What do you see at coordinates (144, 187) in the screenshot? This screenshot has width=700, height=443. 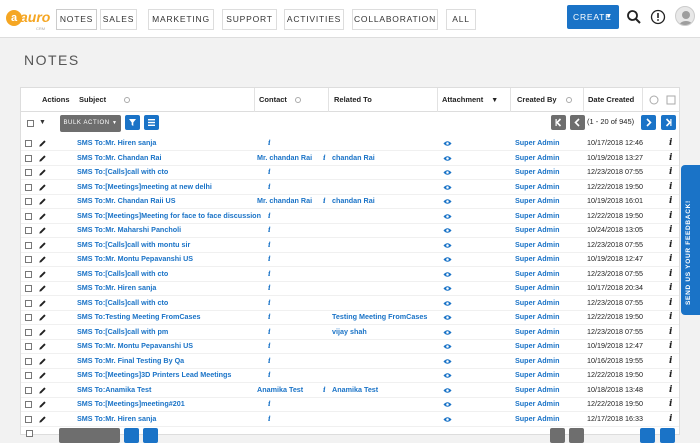 I see `subject-link: SMS To:[Meetings]meeting at new delhi` at bounding box center [144, 187].